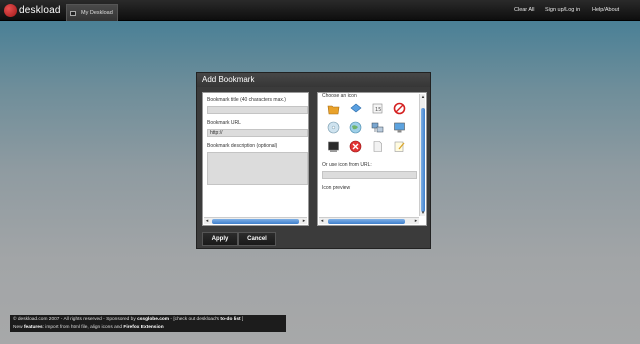 This screenshot has width=640, height=344. Describe the element at coordinates (220, 239) in the screenshot. I see `apply-button: Apply` at that location.